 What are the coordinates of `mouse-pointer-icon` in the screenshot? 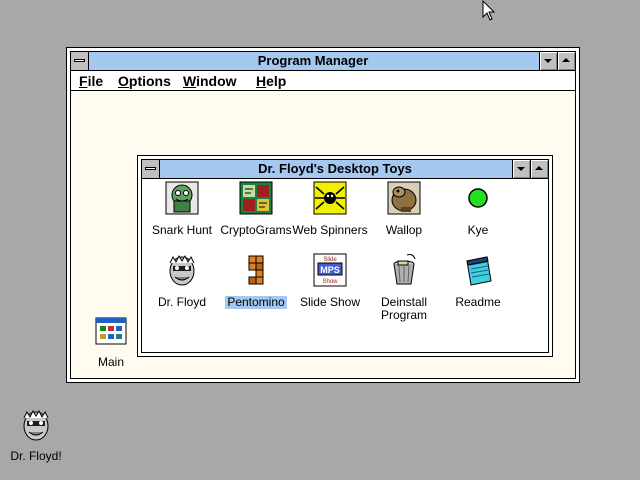 It's located at (489, 10).